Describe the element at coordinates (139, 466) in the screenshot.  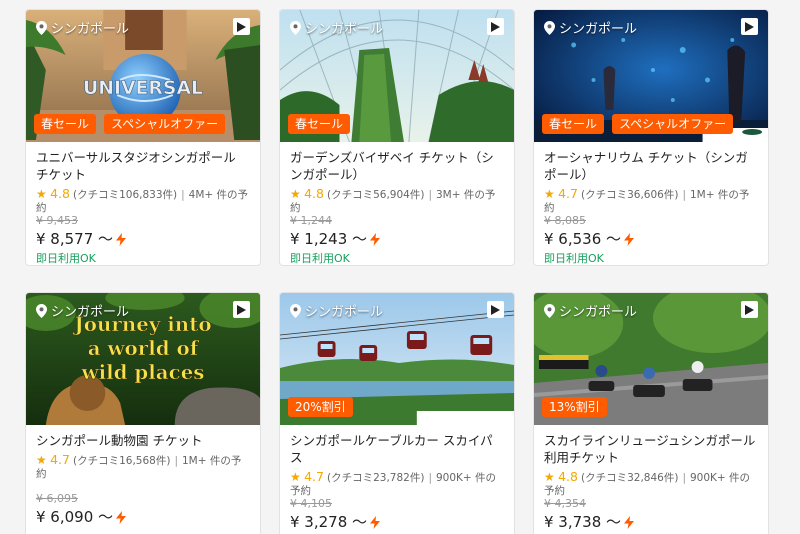
I see `rating-row: ★ 4.7 (クチコミ16,568件) | 1M+ 件の予約` at that location.